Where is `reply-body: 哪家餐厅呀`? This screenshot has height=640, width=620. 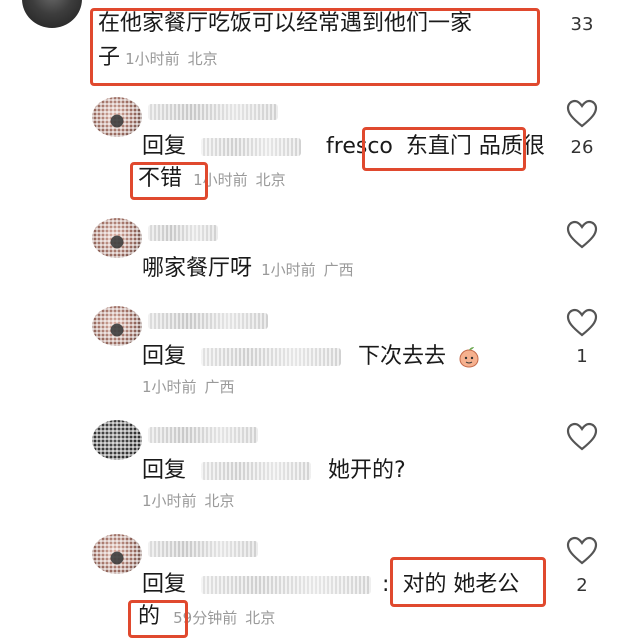 reply-body: 哪家餐厅呀 is located at coordinates (197, 268).